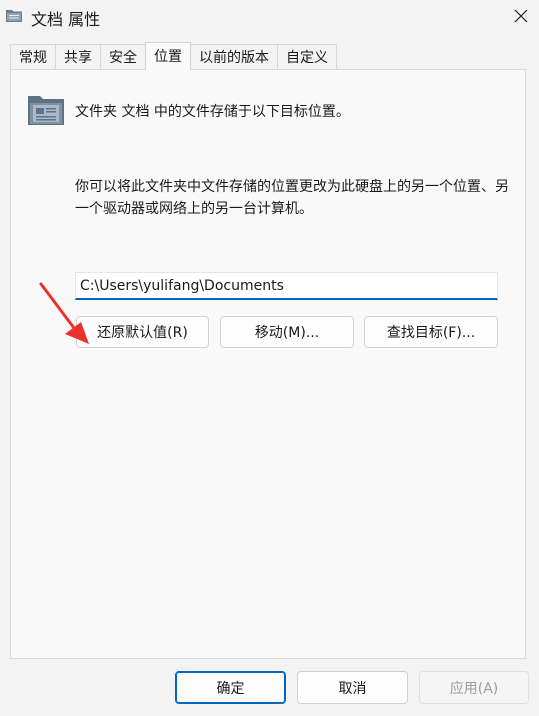 This screenshot has width=539, height=716. I want to click on ok-button: 确定, so click(230, 687).